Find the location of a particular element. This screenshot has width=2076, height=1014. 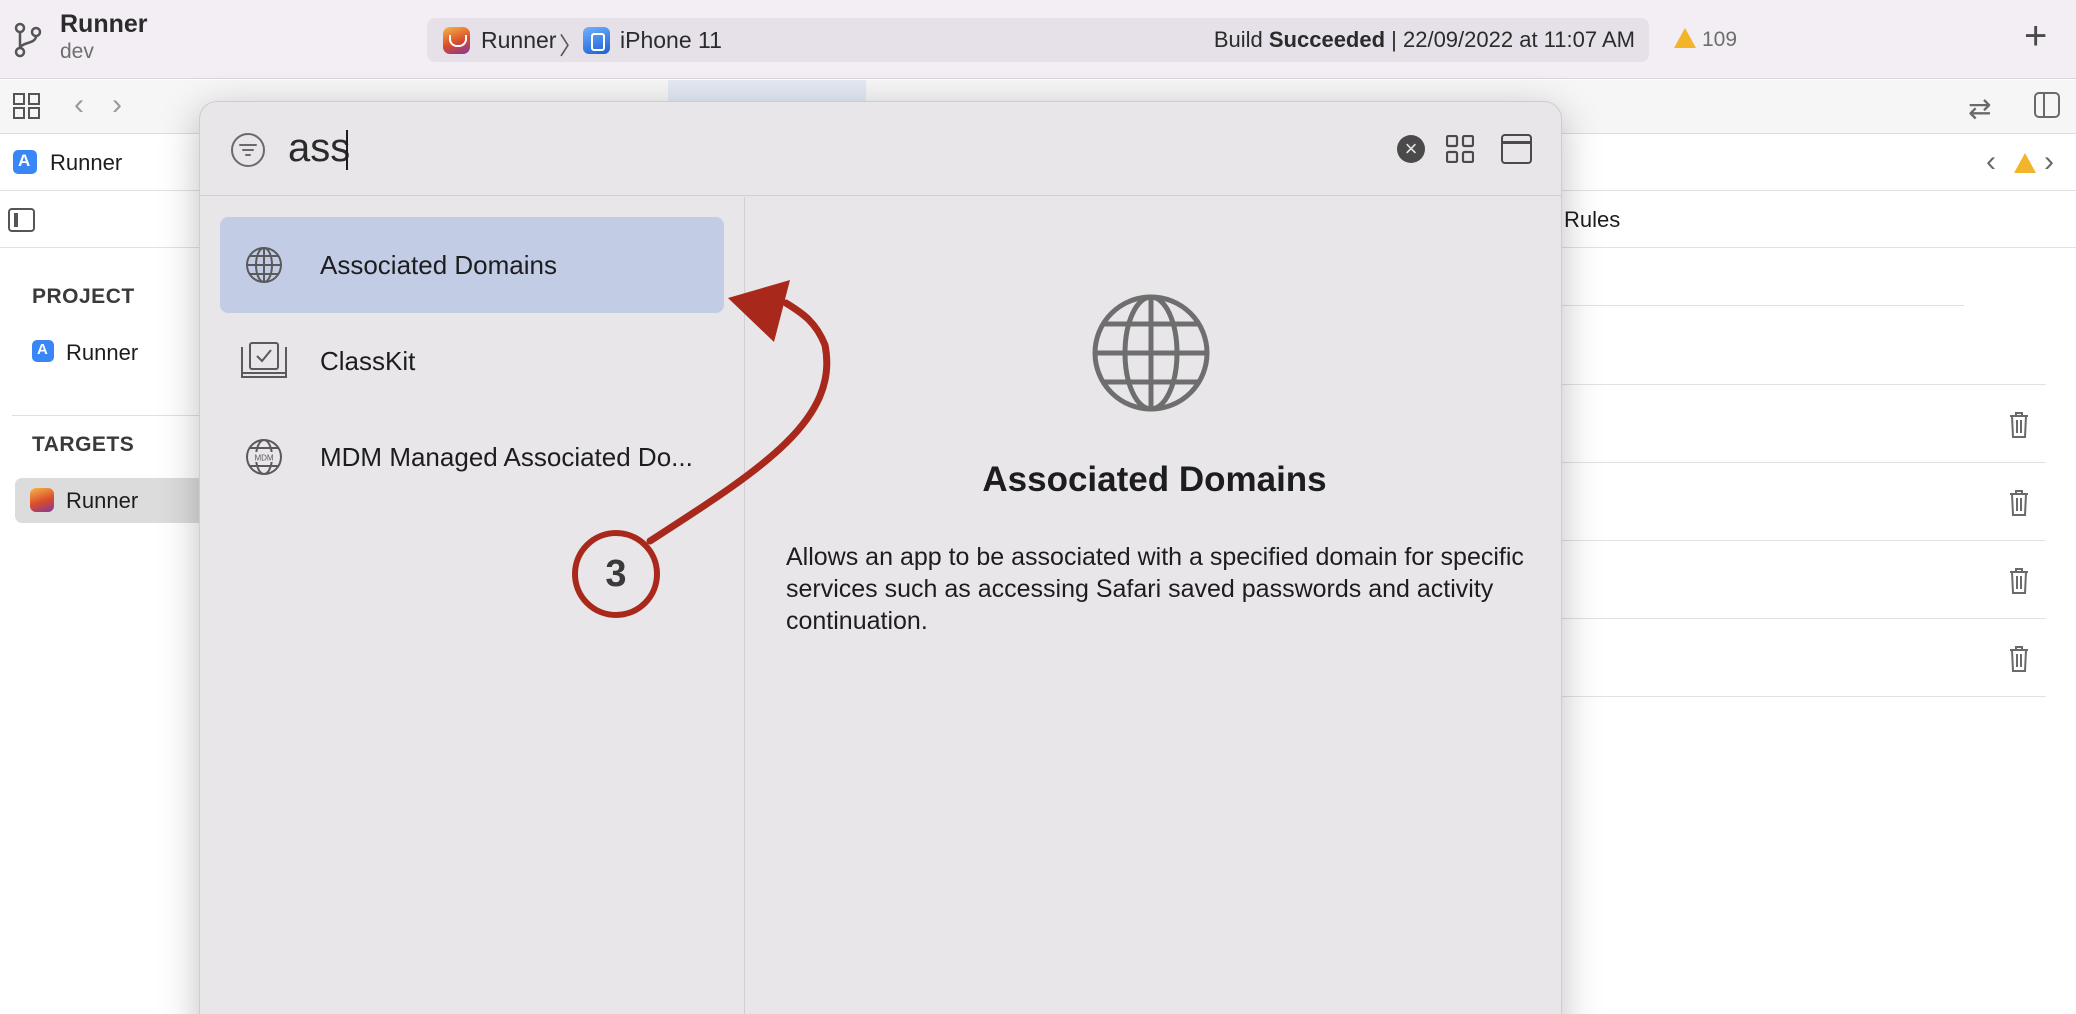

warnings-indicator: 109 is located at coordinates (1705, 40).